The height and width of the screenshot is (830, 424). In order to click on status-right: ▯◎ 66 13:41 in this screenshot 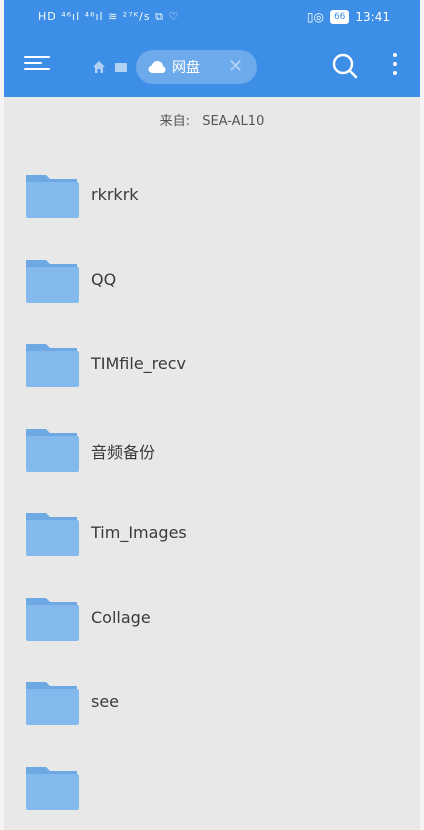, I will do `click(348, 17)`.